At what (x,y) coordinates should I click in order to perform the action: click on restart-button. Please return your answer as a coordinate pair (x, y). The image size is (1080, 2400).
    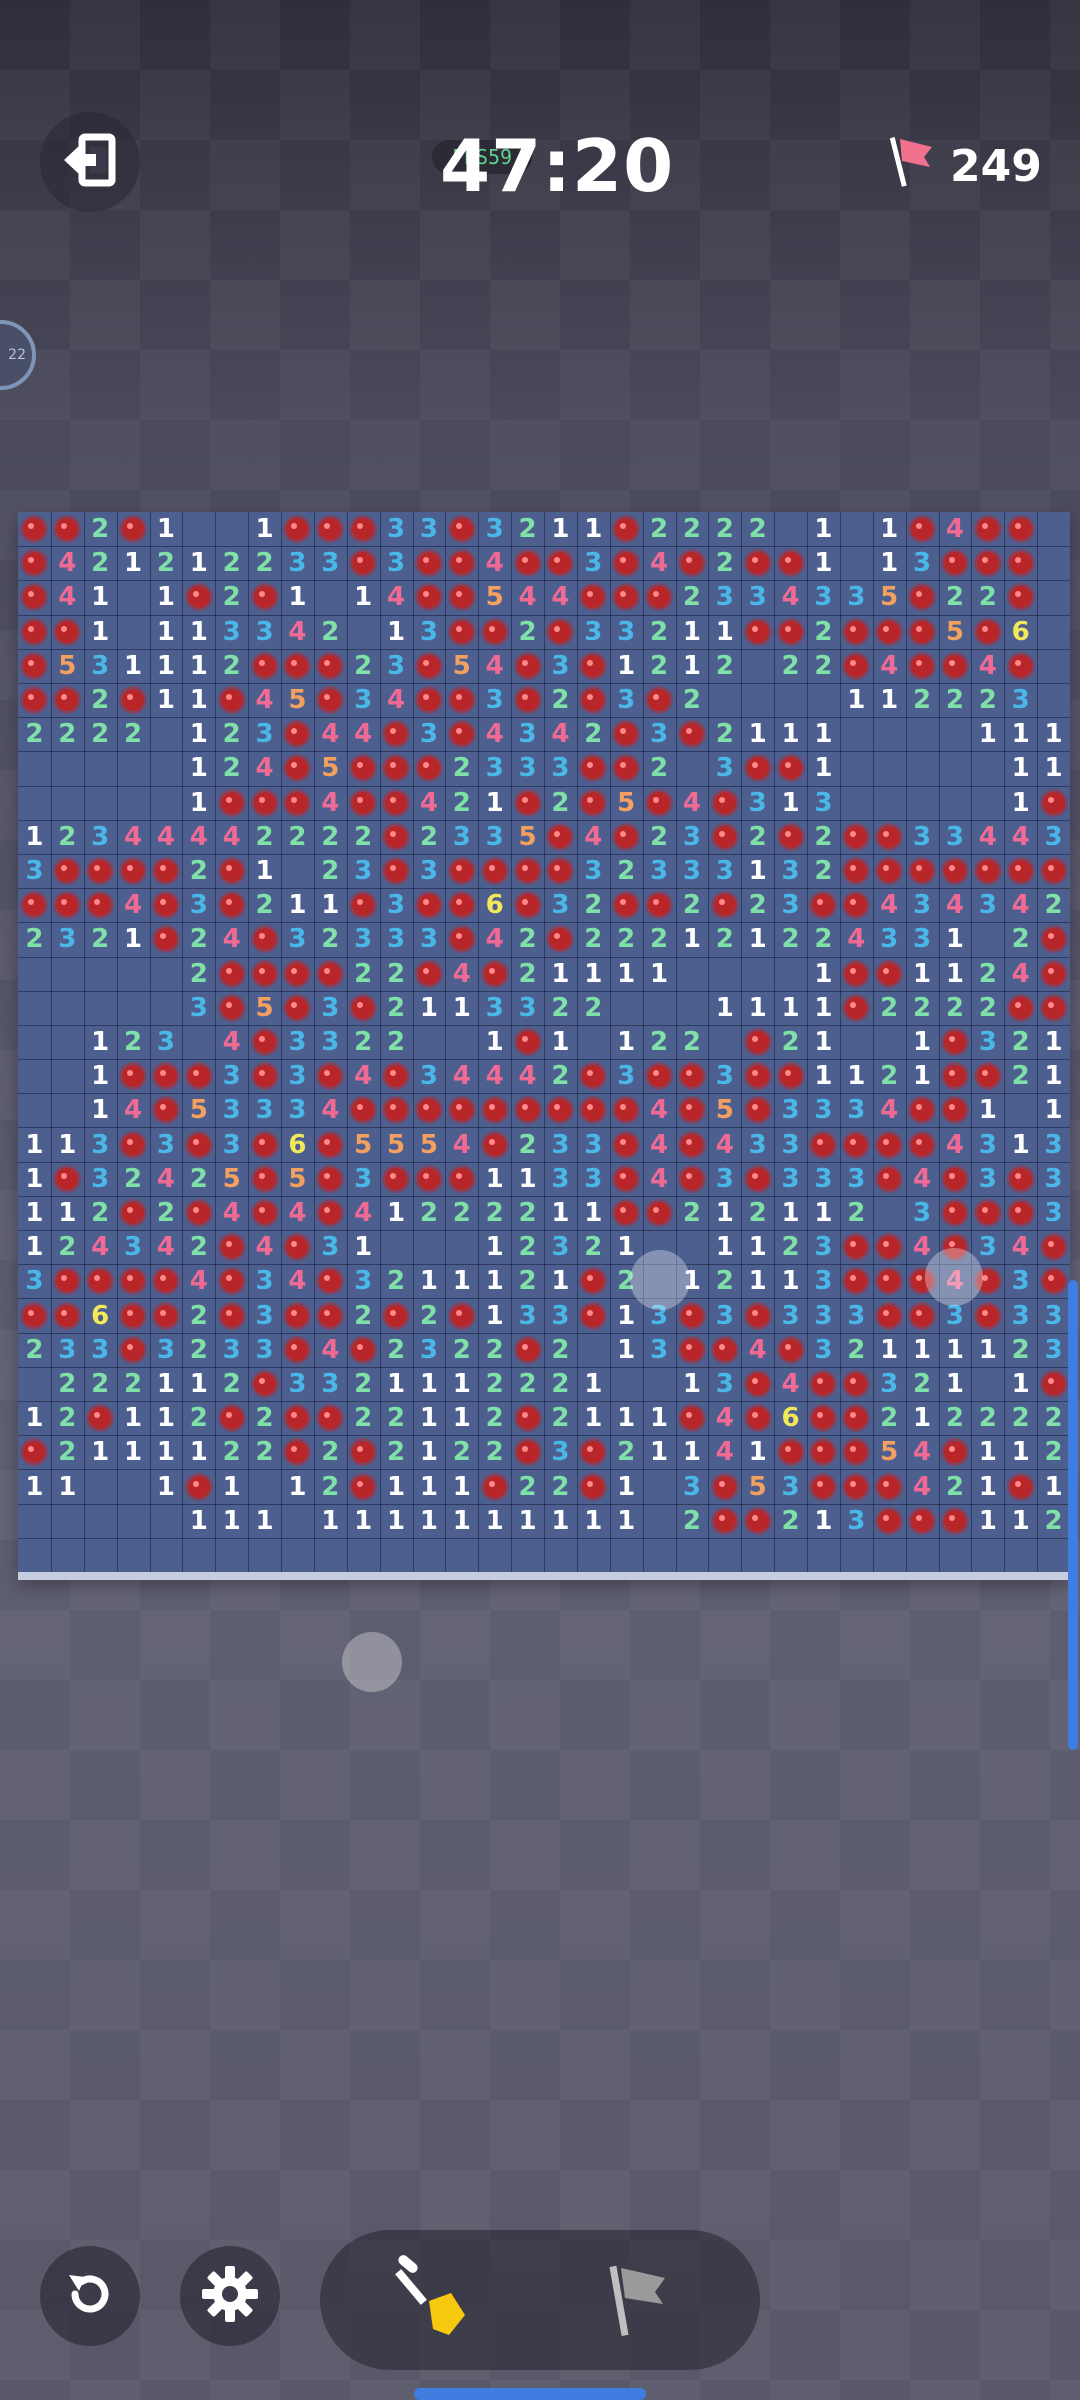
    Looking at the image, I should click on (90, 2296).